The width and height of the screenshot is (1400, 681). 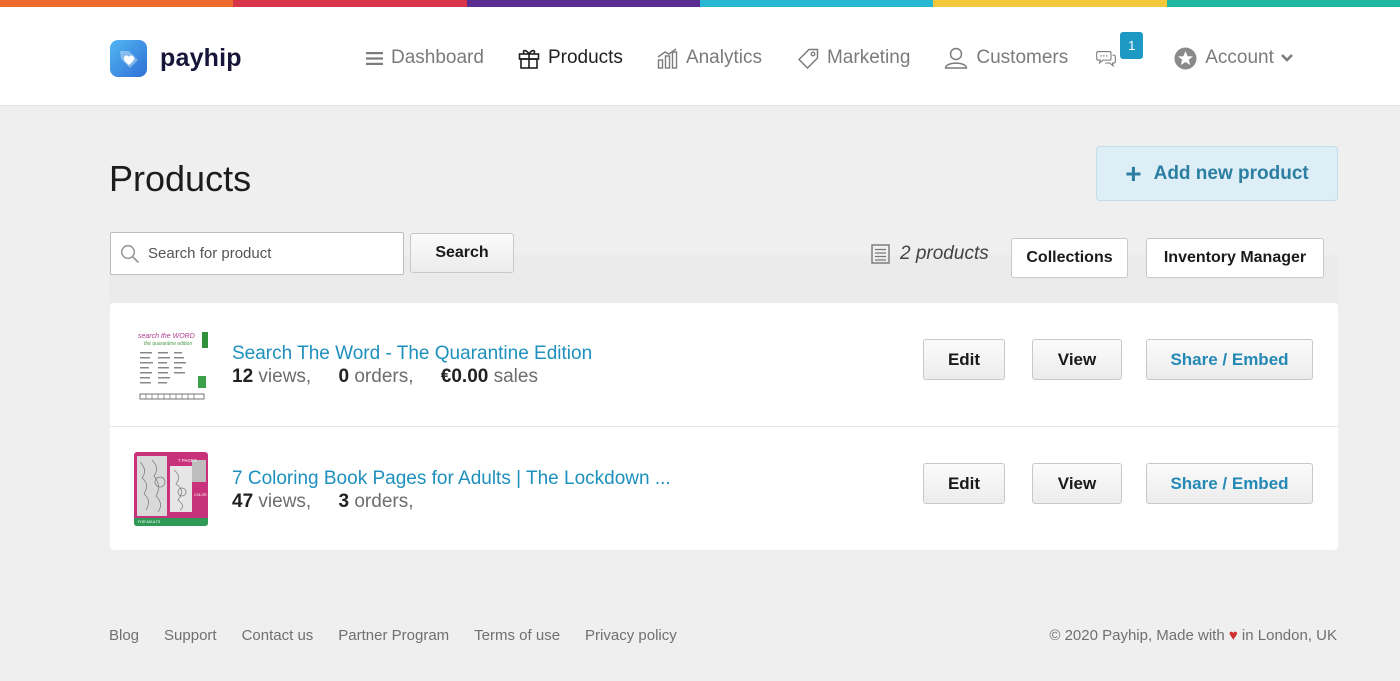 What do you see at coordinates (631, 635) in the screenshot?
I see `footer-link-privacy: Privacy policy` at bounding box center [631, 635].